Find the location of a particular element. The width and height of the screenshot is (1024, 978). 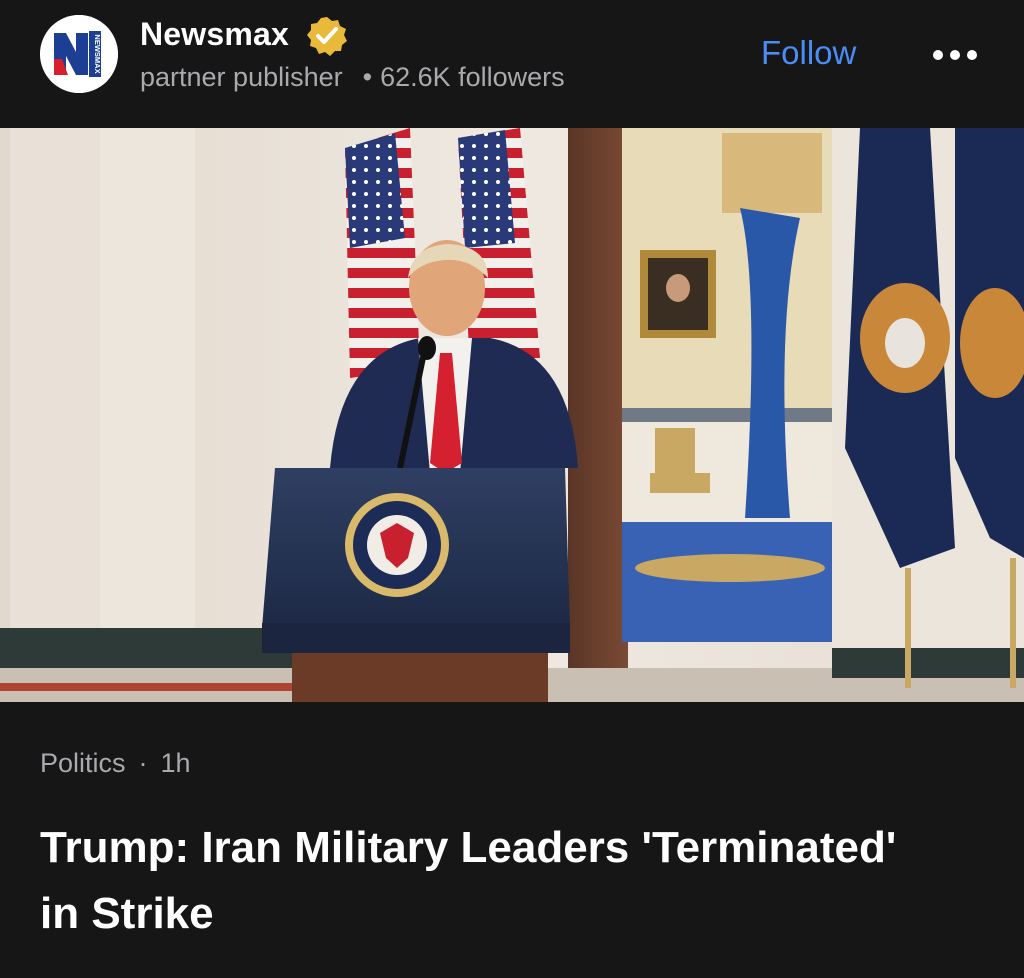

publisher-name: Newsmax is located at coordinates (214, 34).